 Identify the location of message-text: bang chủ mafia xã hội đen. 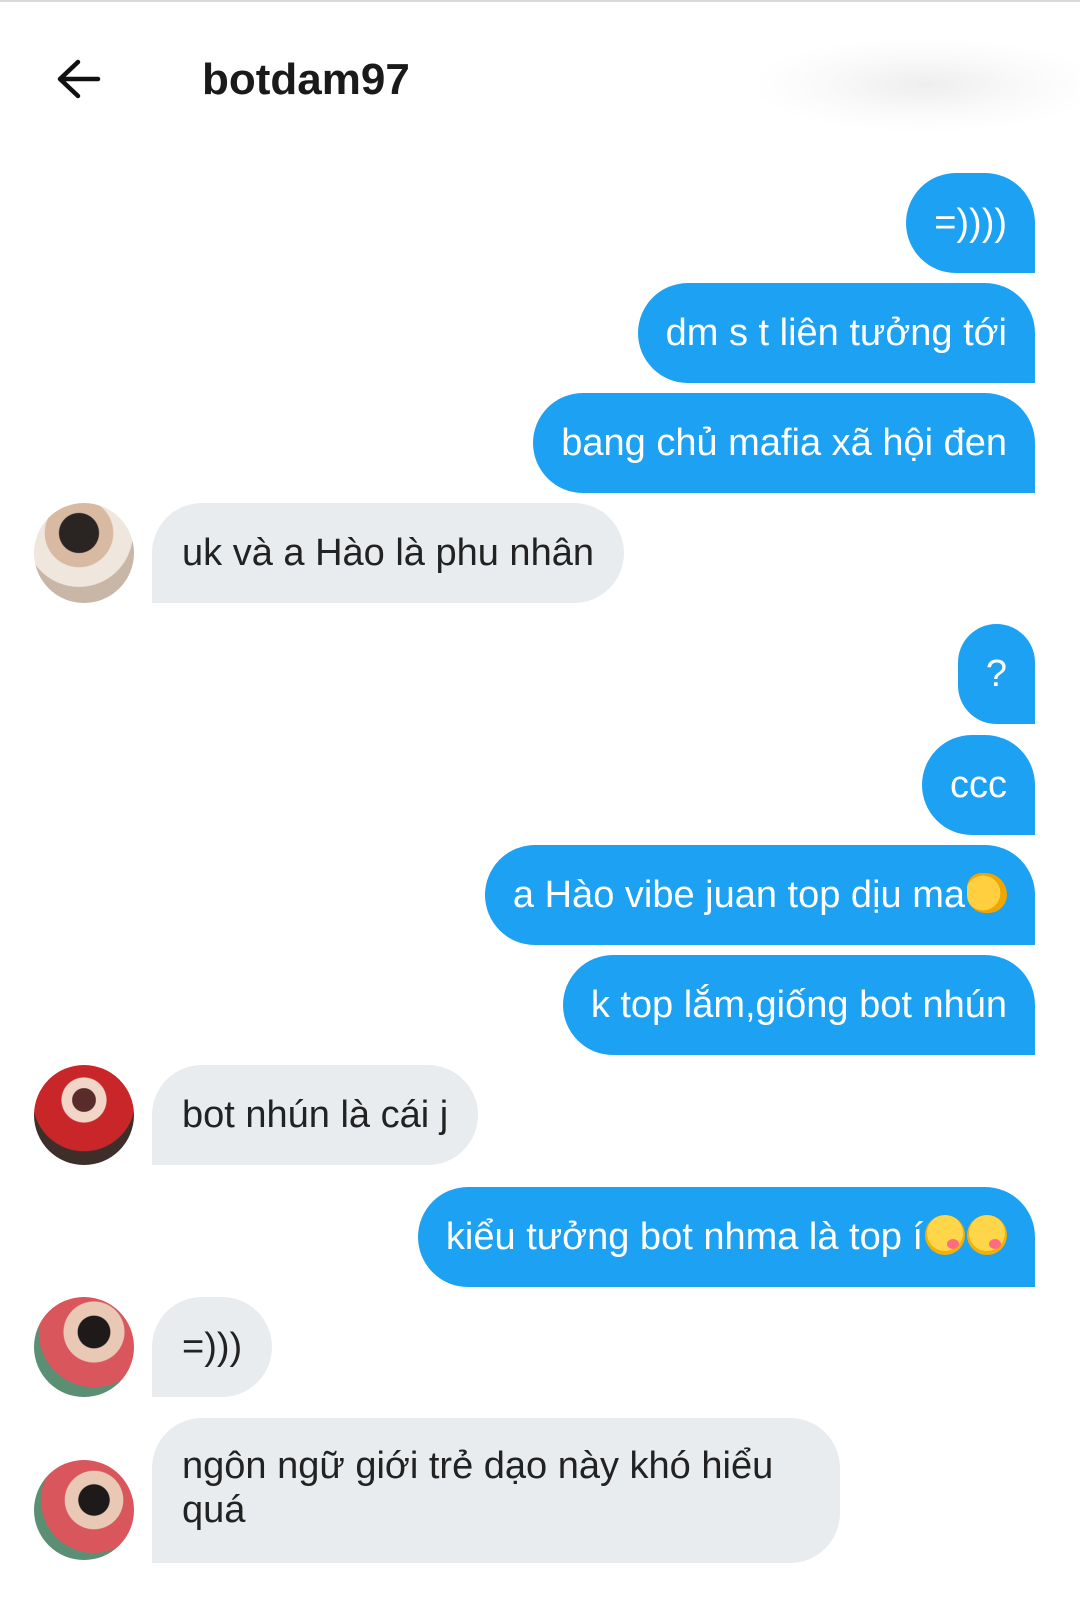
(784, 443).